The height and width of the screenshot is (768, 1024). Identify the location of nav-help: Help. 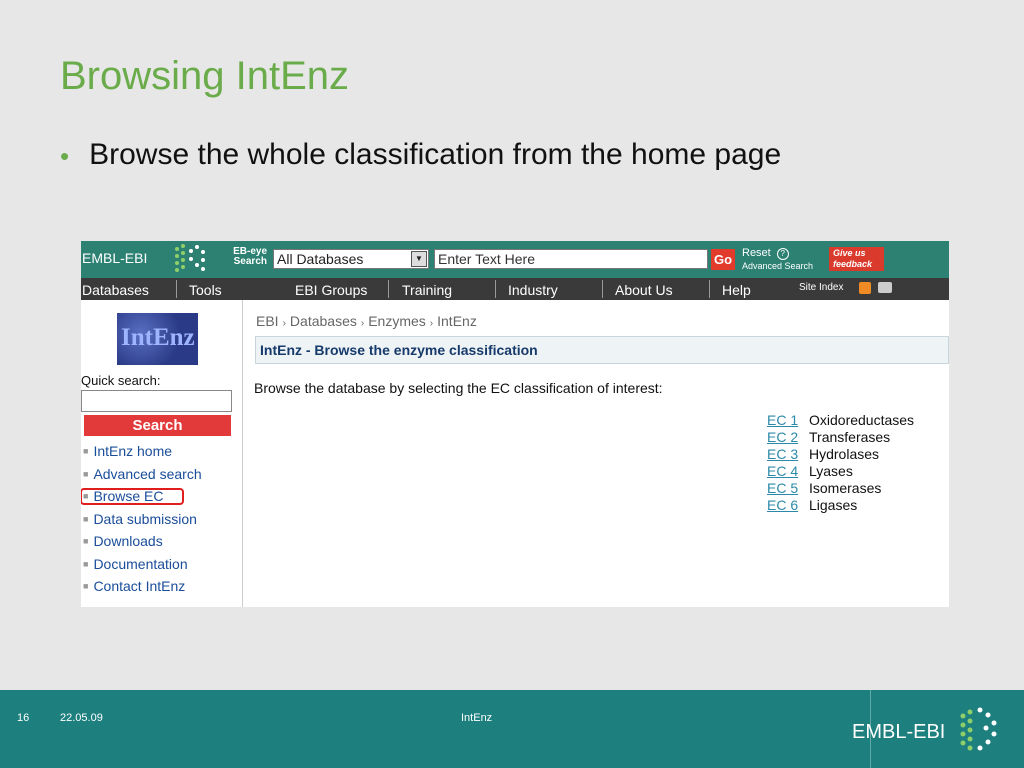
(736, 289).